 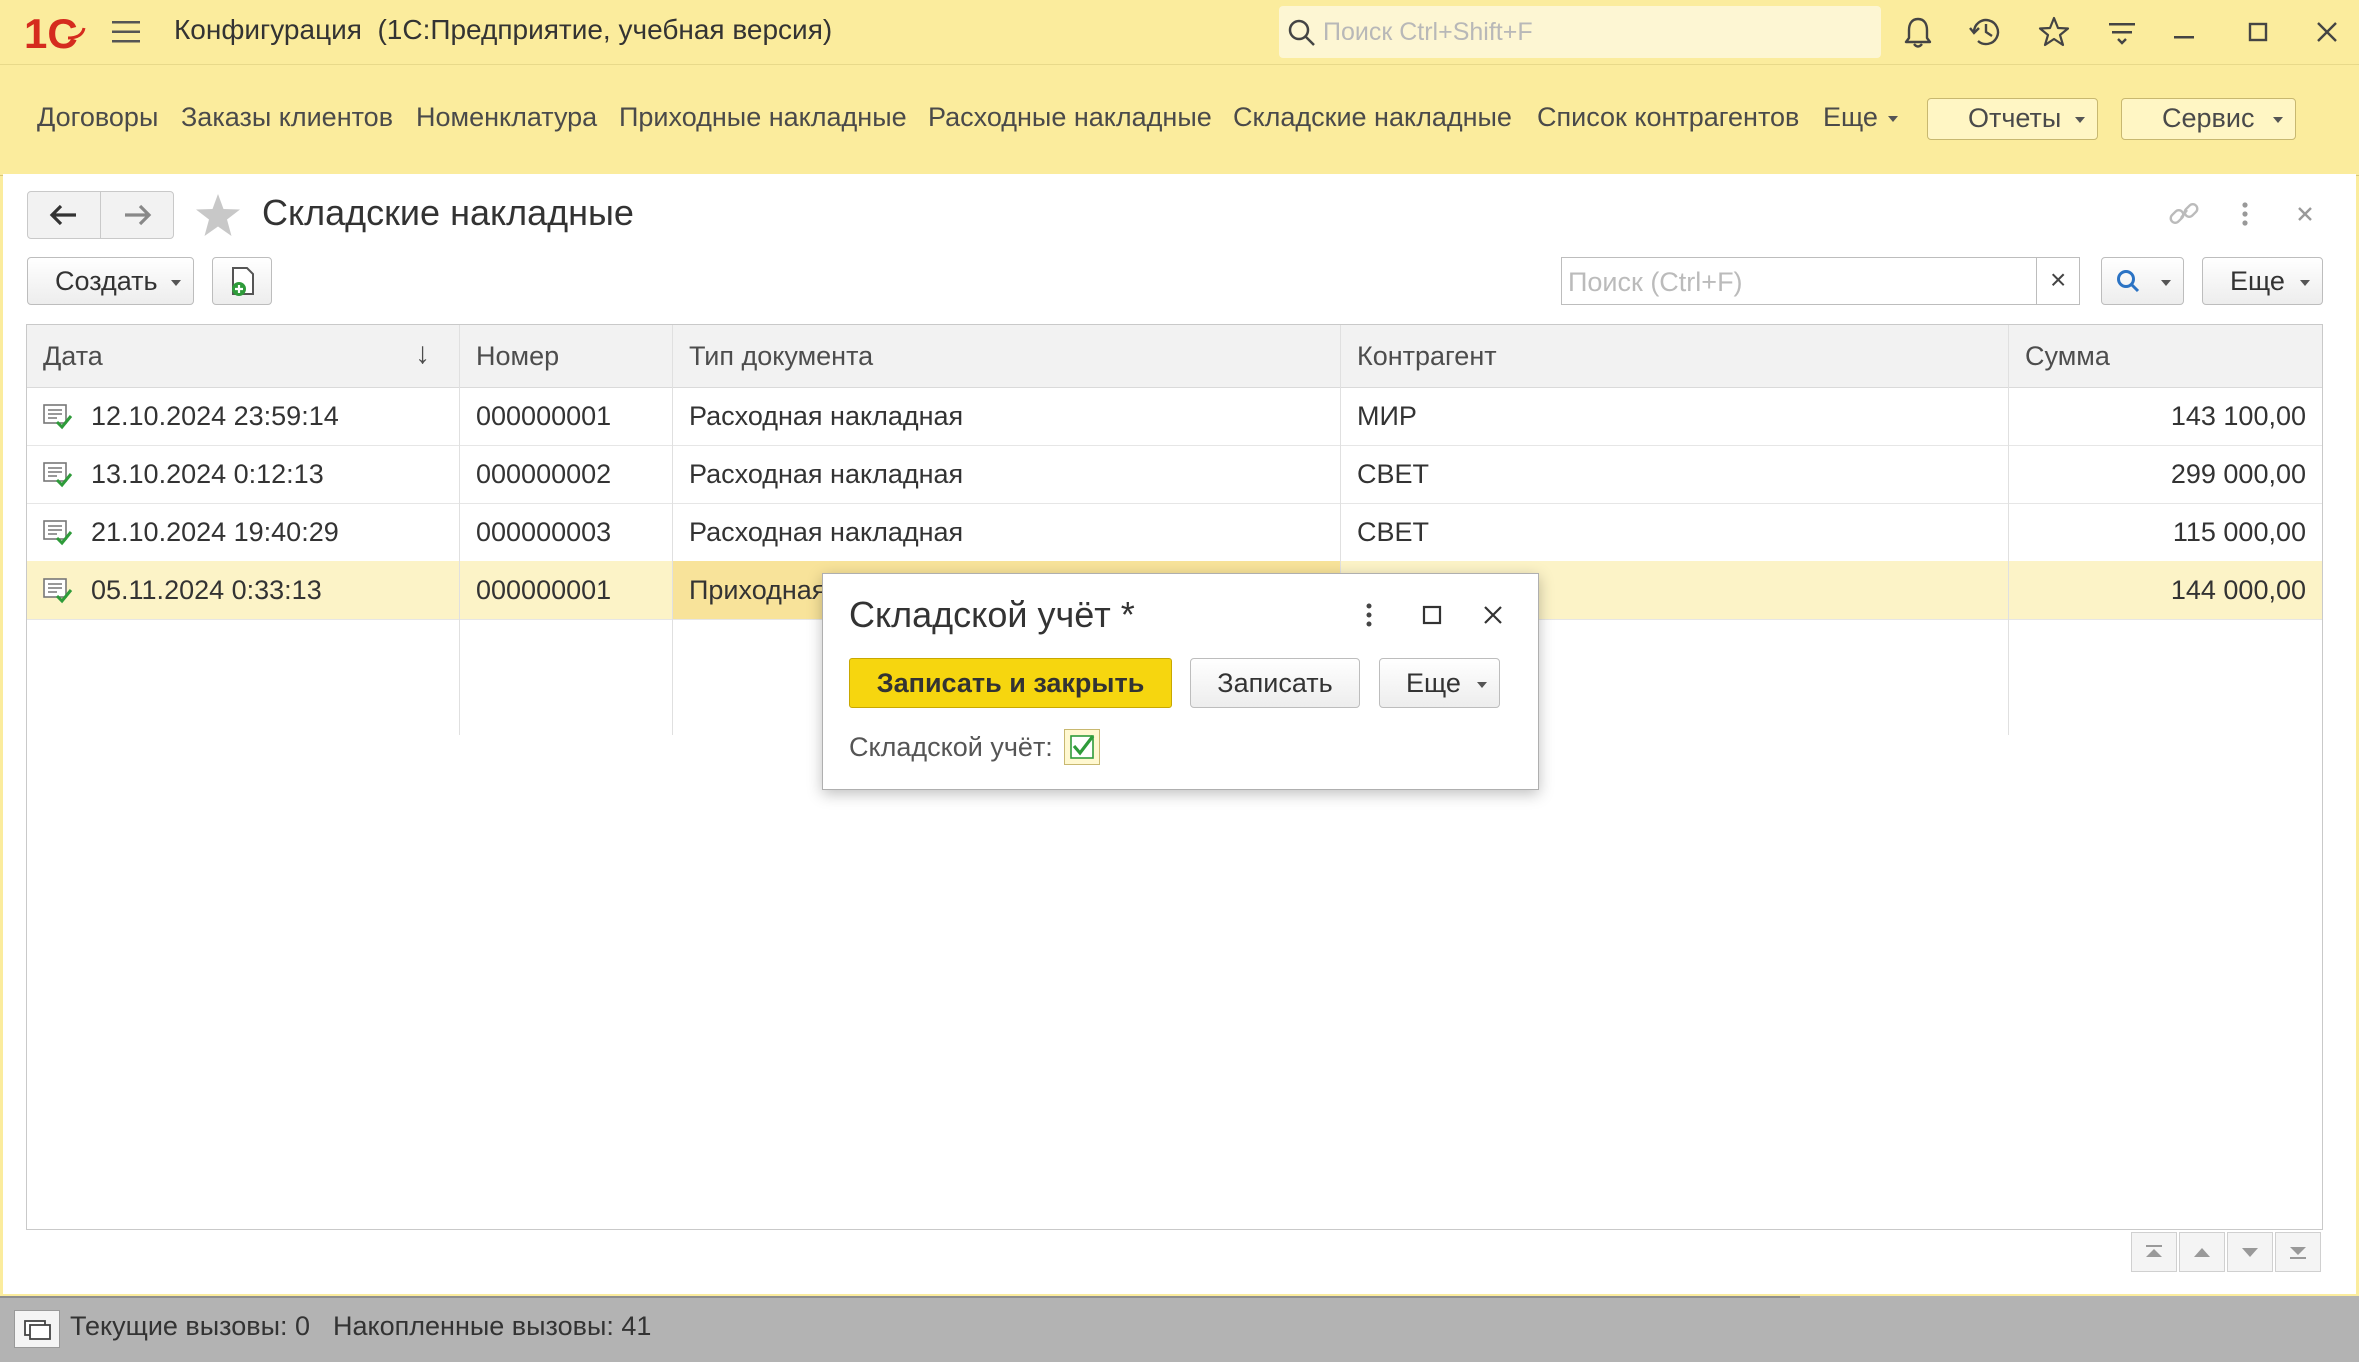 What do you see at coordinates (1668, 117) in the screenshot?
I see `section-link-counterparties: Список контрагентов` at bounding box center [1668, 117].